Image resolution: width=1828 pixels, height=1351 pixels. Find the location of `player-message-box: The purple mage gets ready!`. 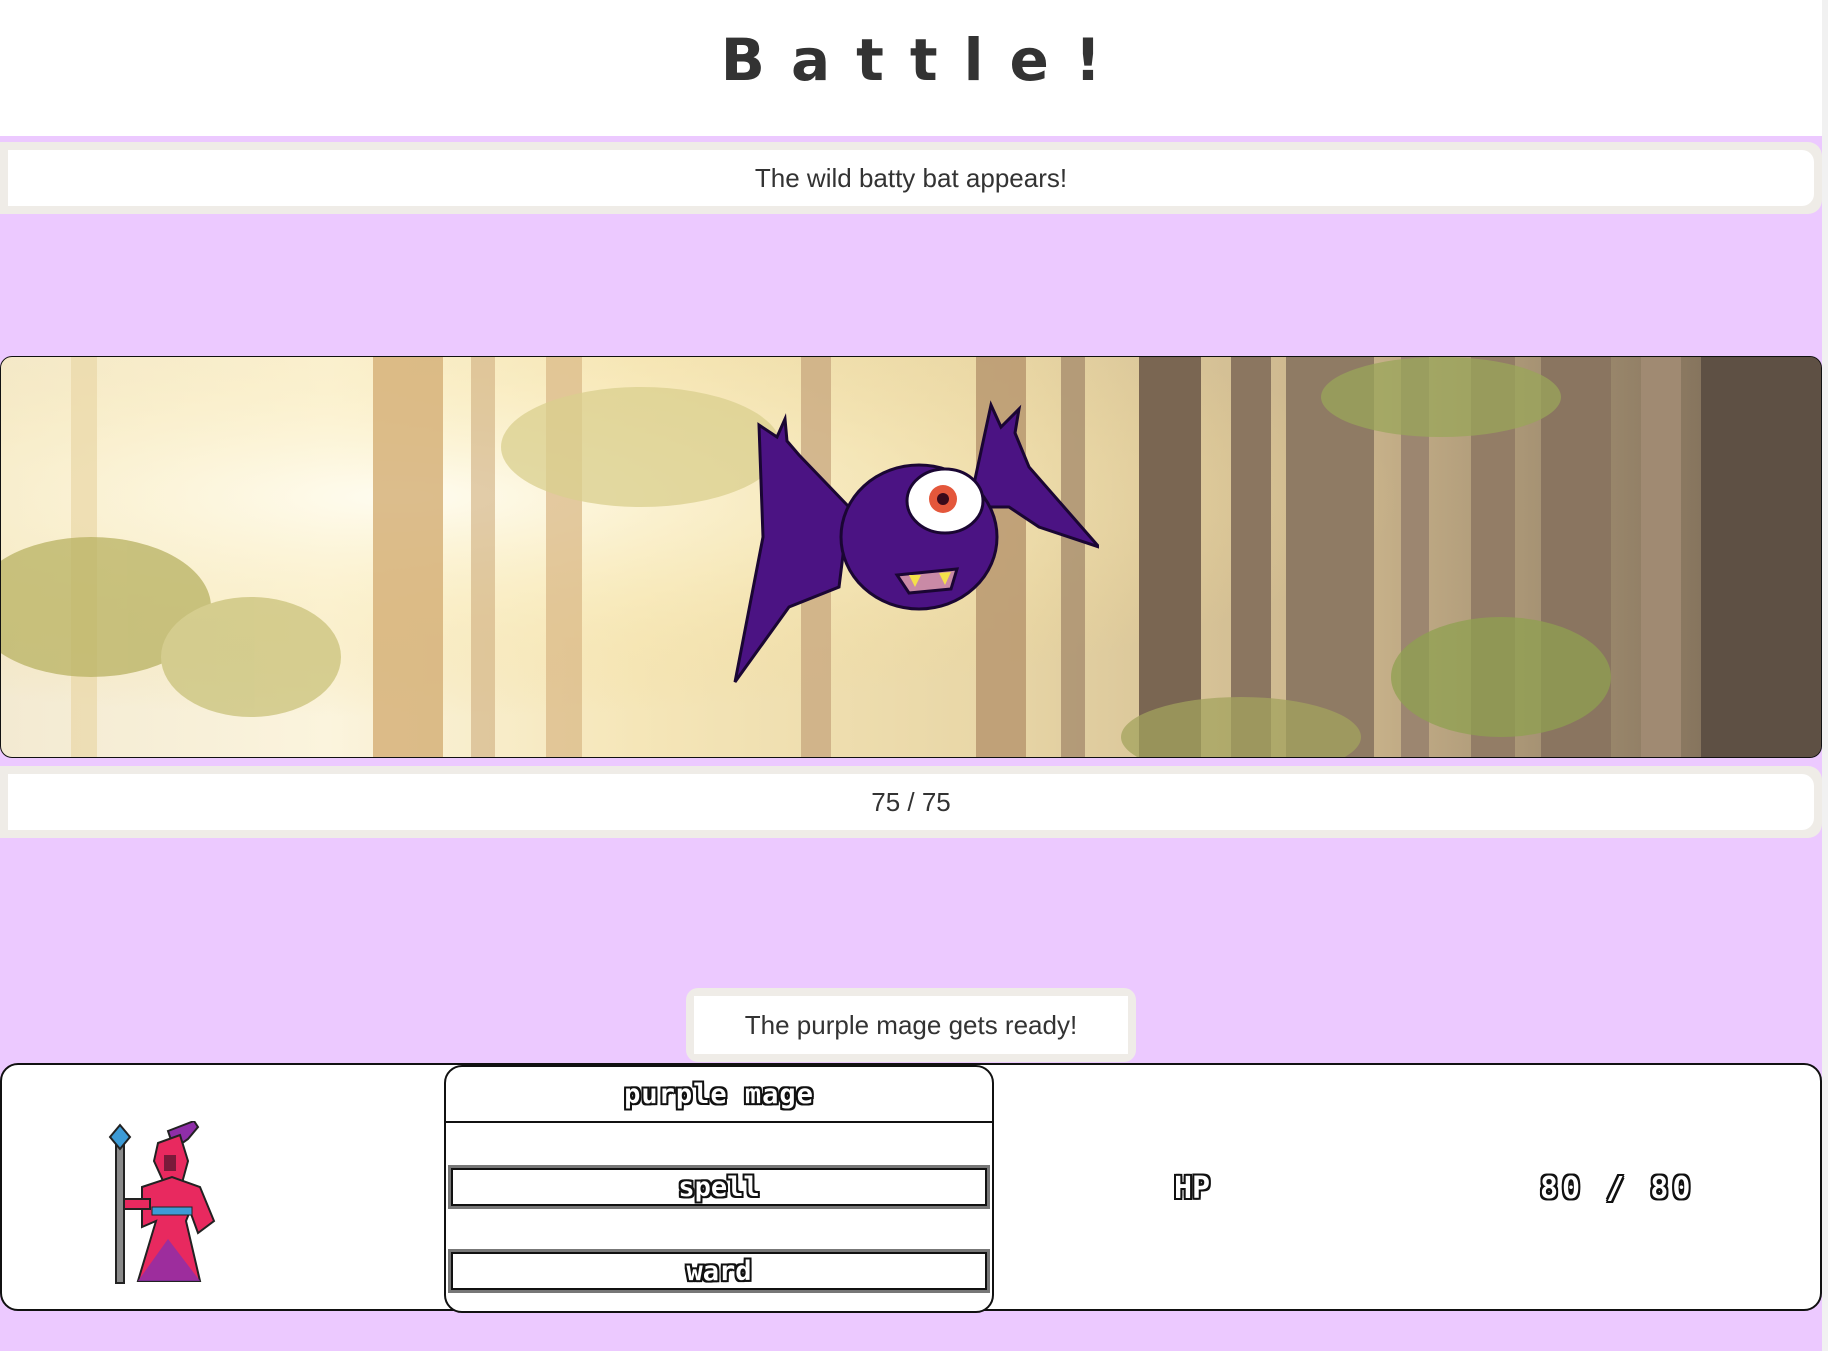

player-message-box: The purple mage gets ready! is located at coordinates (911, 1025).